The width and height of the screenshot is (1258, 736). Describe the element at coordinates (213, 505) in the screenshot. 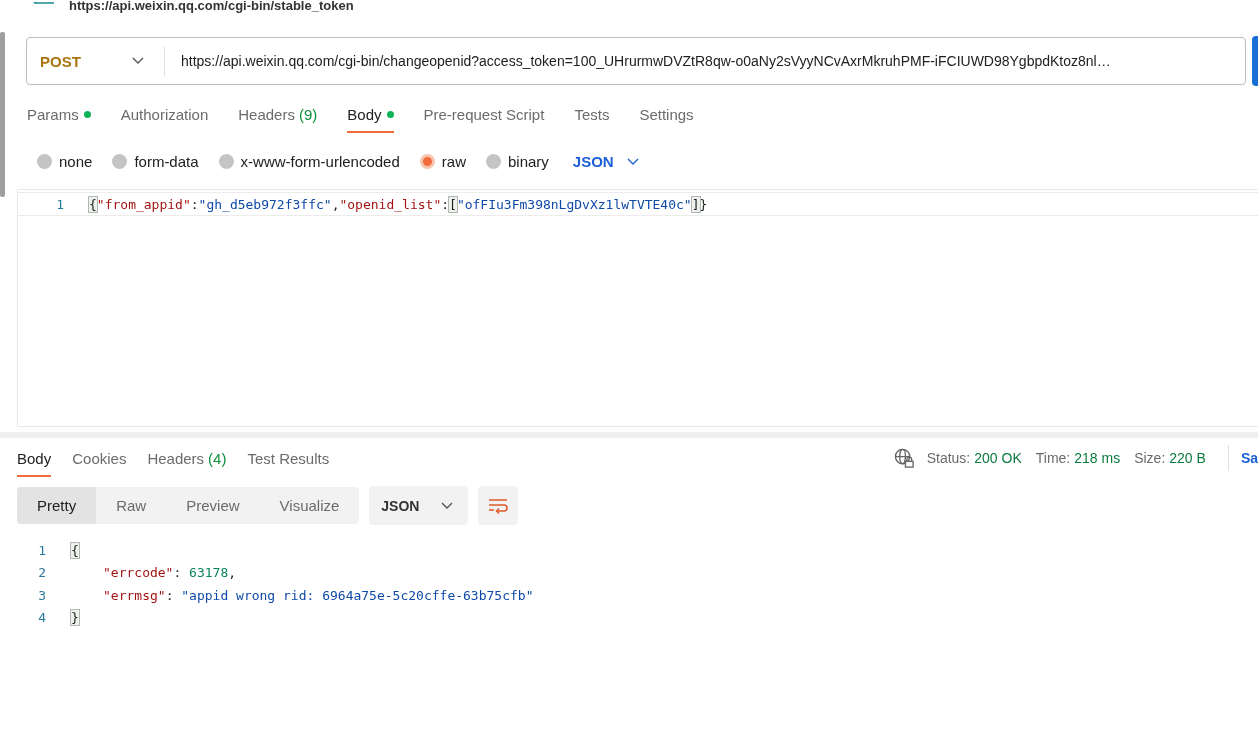

I see `view-mode-tab: Preview` at that location.